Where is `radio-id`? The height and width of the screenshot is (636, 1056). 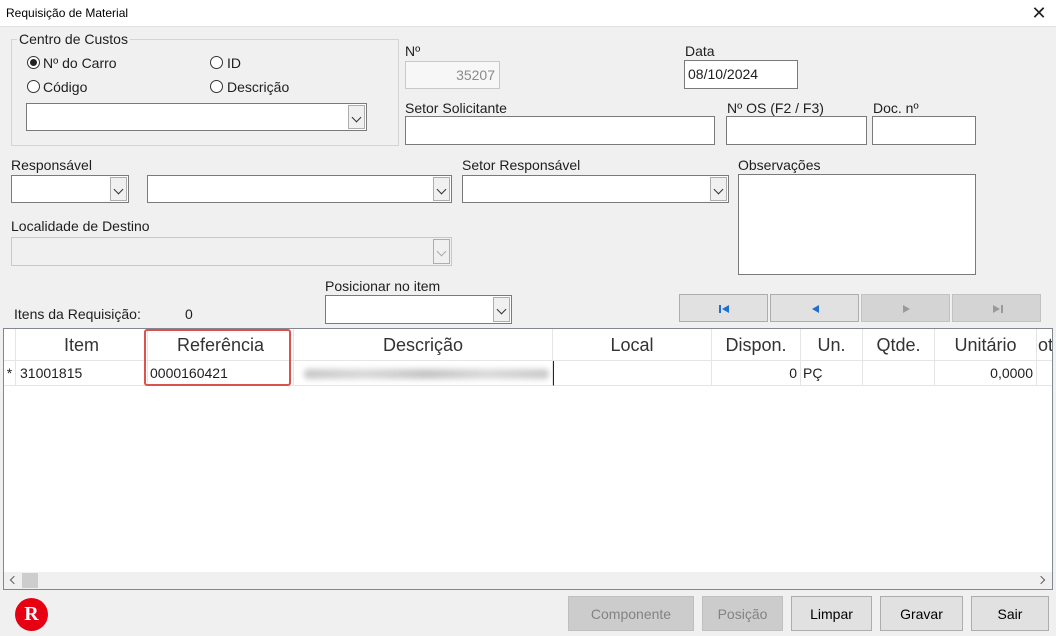 radio-id is located at coordinates (216, 62).